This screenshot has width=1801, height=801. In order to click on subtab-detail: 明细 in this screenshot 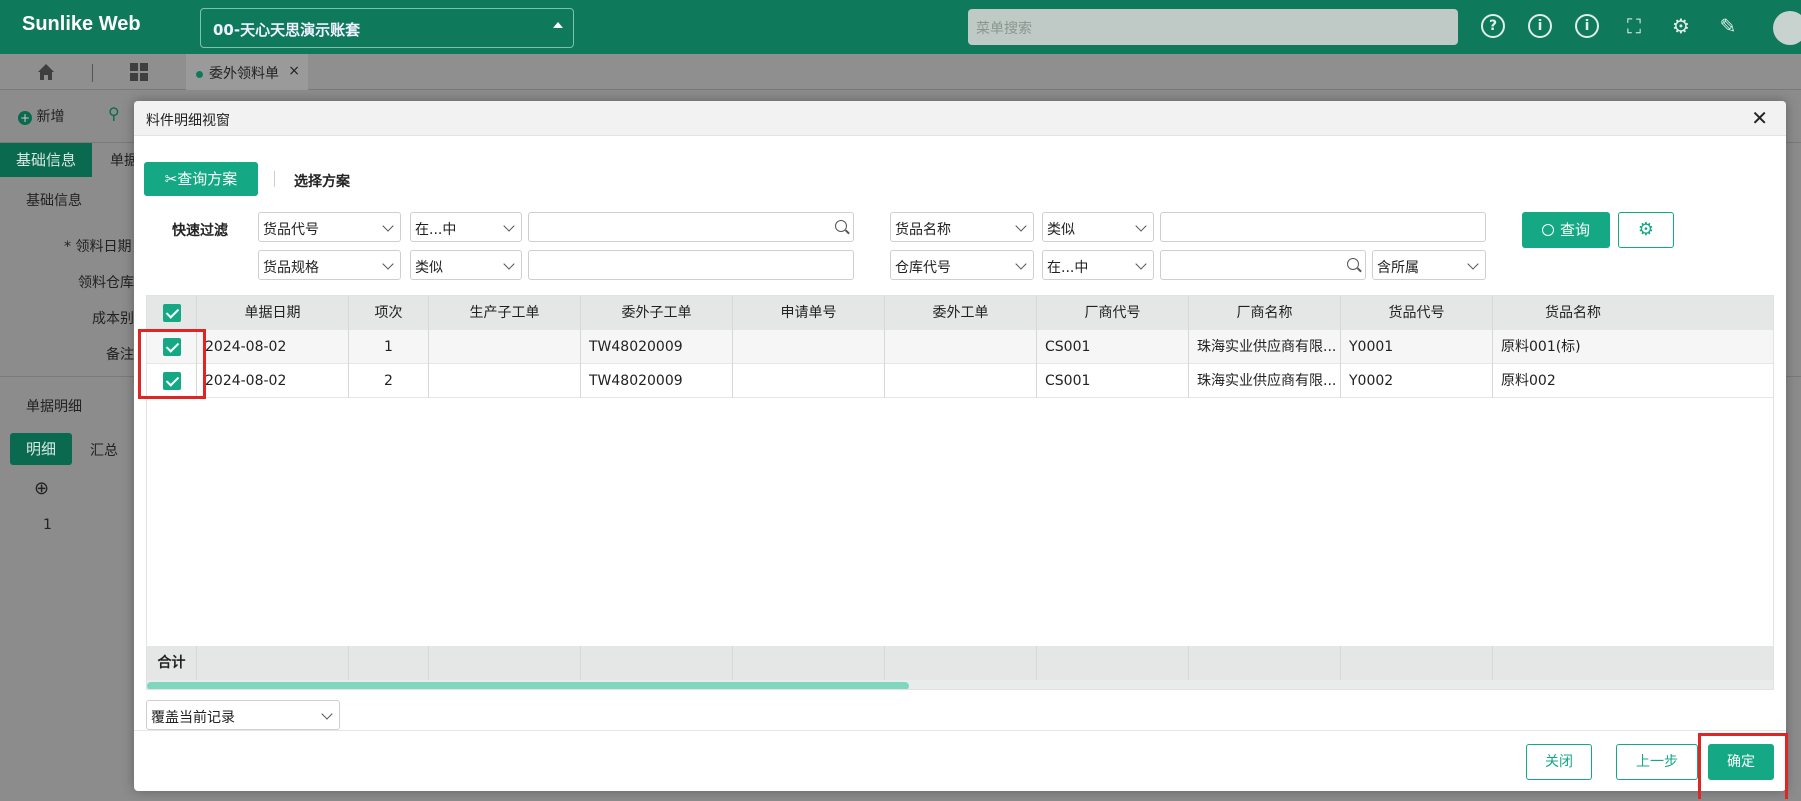, I will do `click(41, 449)`.